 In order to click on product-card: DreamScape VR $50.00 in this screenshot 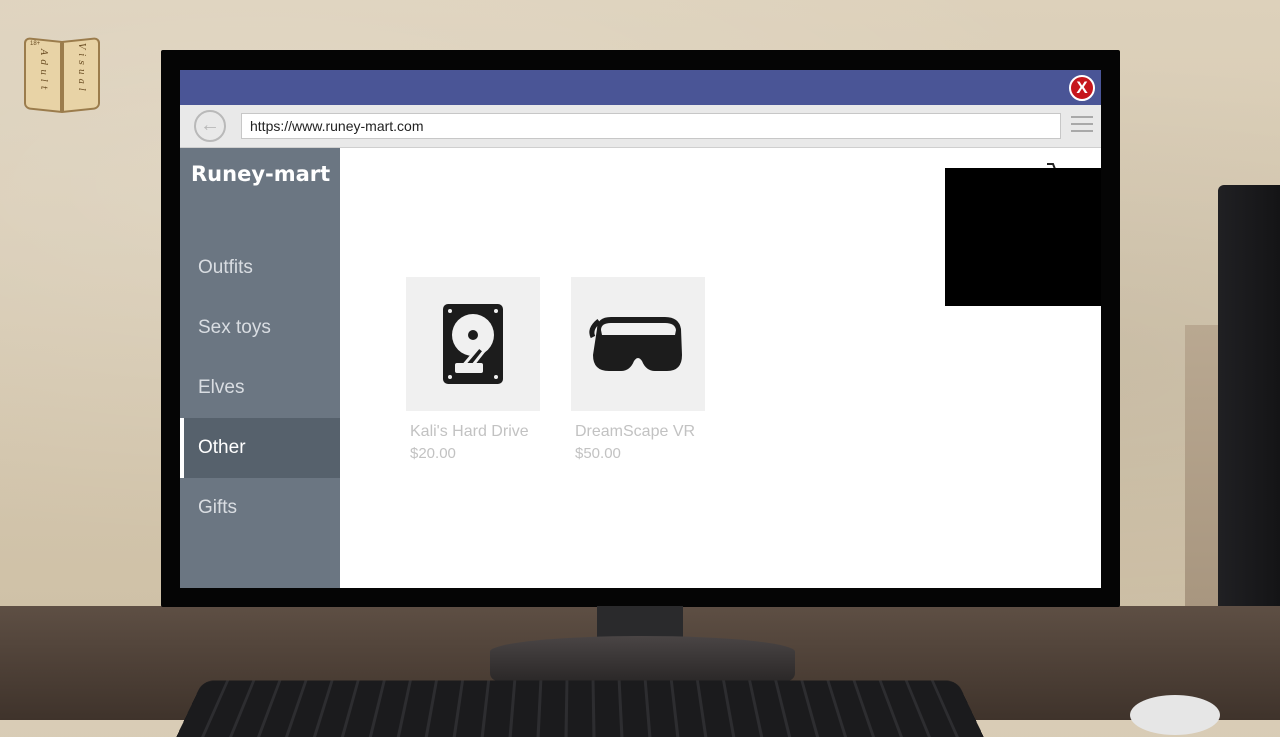, I will do `click(638, 369)`.